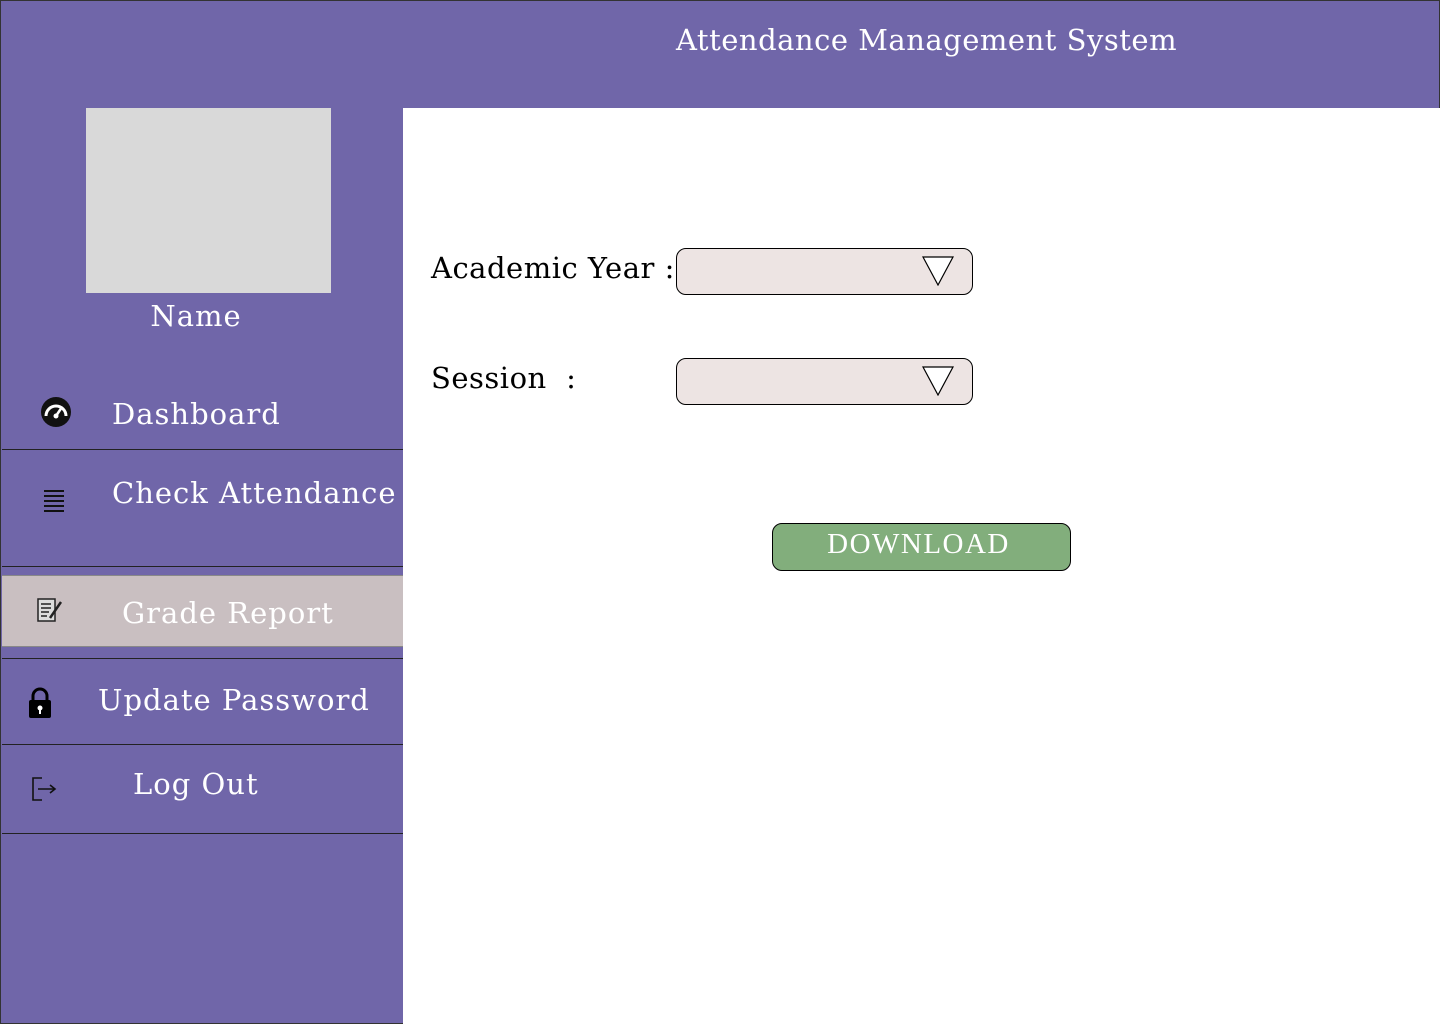  I want to click on sidebar-item-dashboard: Dashboard, so click(202, 415).